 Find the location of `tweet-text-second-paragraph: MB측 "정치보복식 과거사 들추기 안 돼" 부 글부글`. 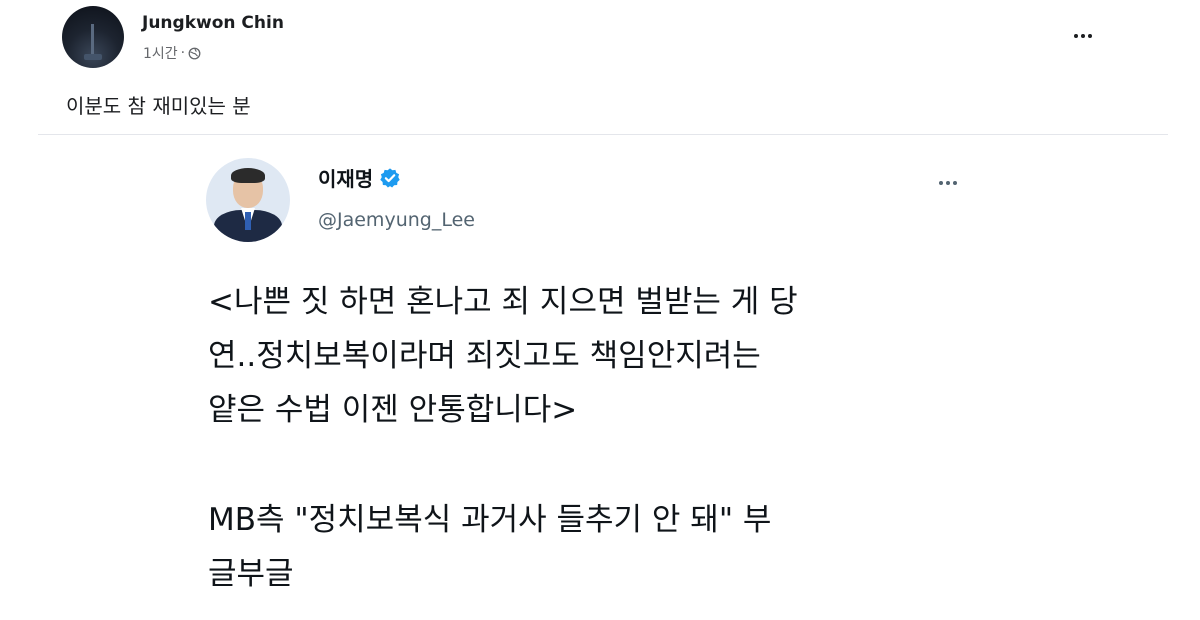

tweet-text-second-paragraph: MB측 "정치보복식 과거사 들추기 안 돼" 부 글부글 is located at coordinates (588, 547).